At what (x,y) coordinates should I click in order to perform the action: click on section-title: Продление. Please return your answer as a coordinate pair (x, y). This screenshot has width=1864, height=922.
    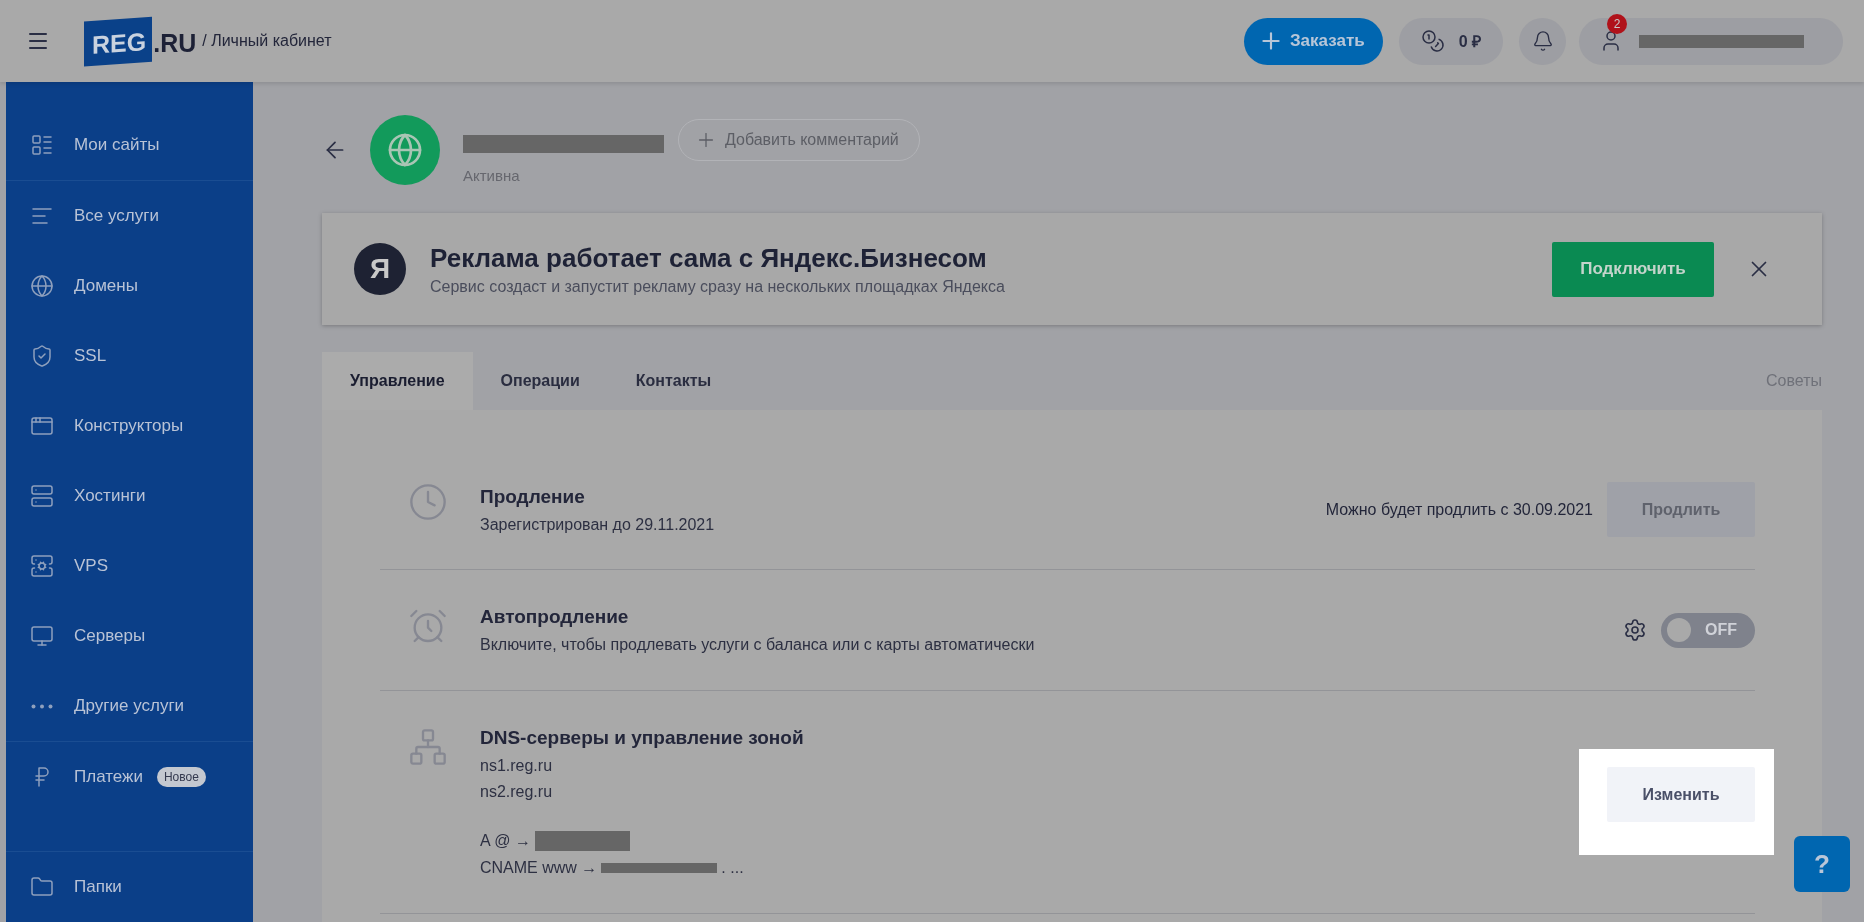
    Looking at the image, I should click on (533, 496).